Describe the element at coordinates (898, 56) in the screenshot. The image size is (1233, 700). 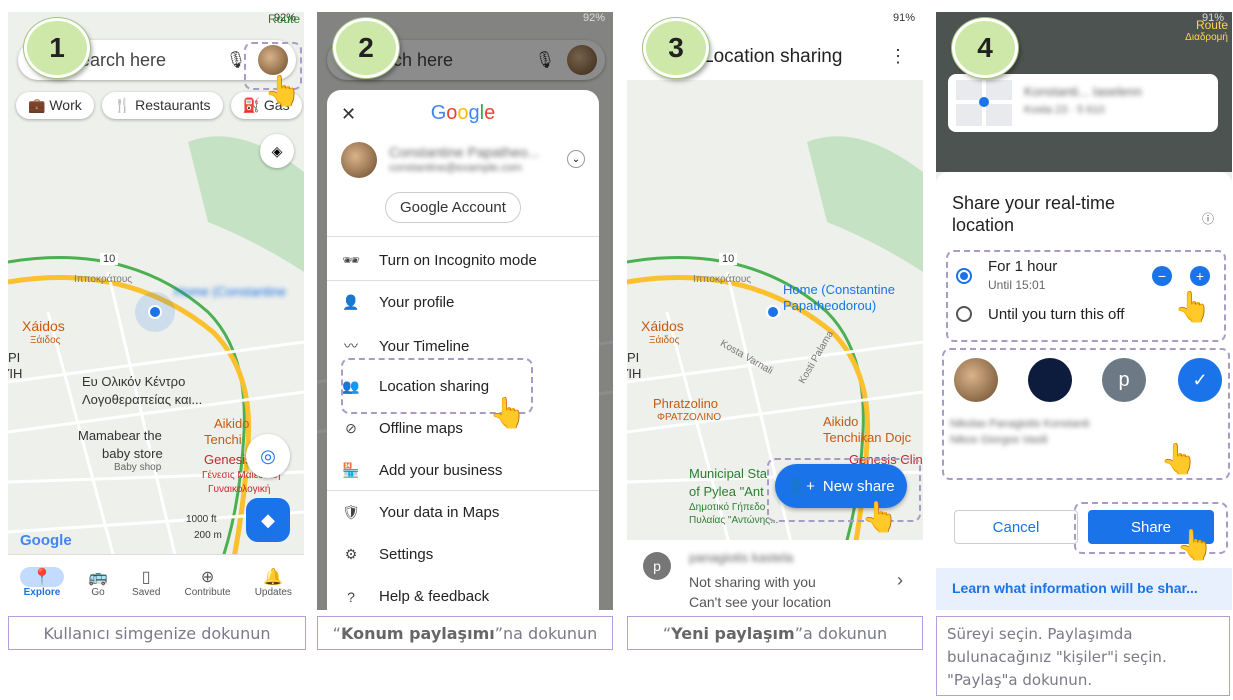
I see `more-options-icon: ⋮` at that location.